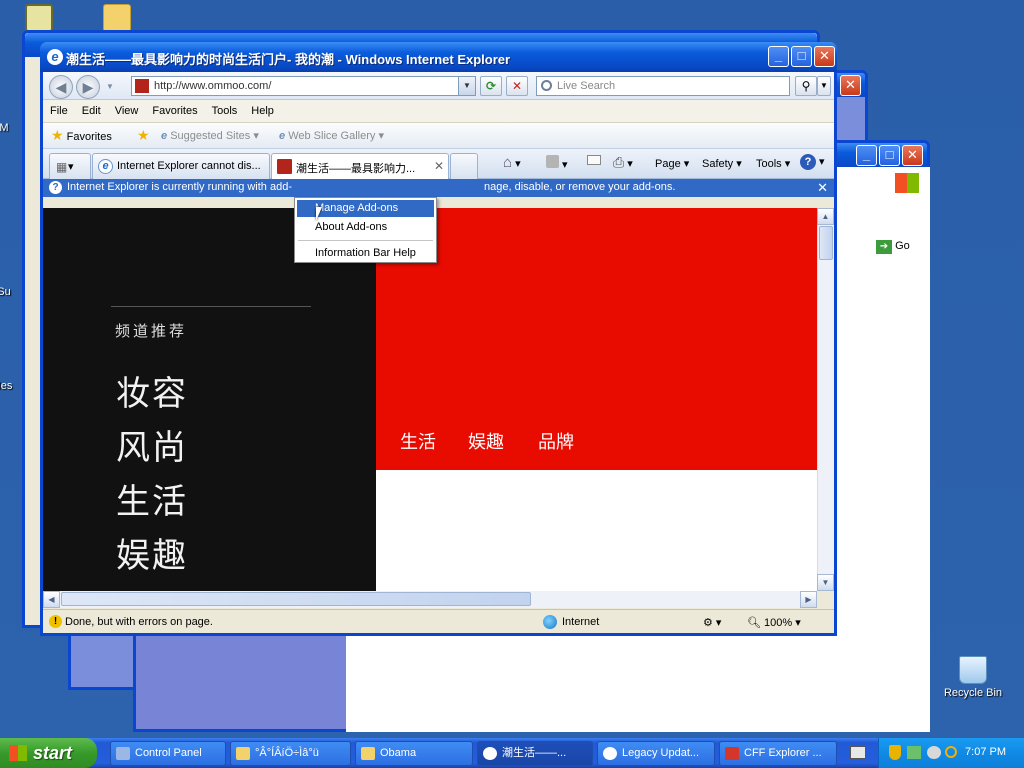 This screenshot has width=1024, height=768. What do you see at coordinates (556, 441) in the screenshot?
I see `nav-brand: 品牌` at bounding box center [556, 441].